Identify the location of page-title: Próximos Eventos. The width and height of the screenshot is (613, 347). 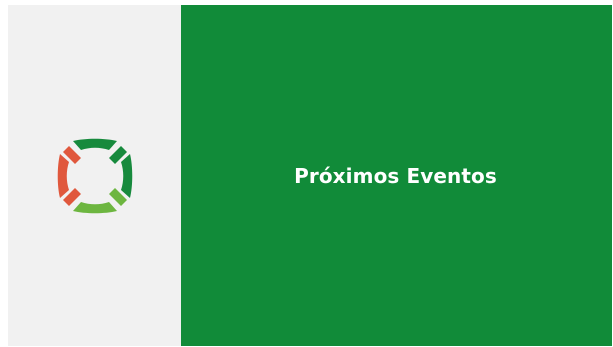
(395, 175).